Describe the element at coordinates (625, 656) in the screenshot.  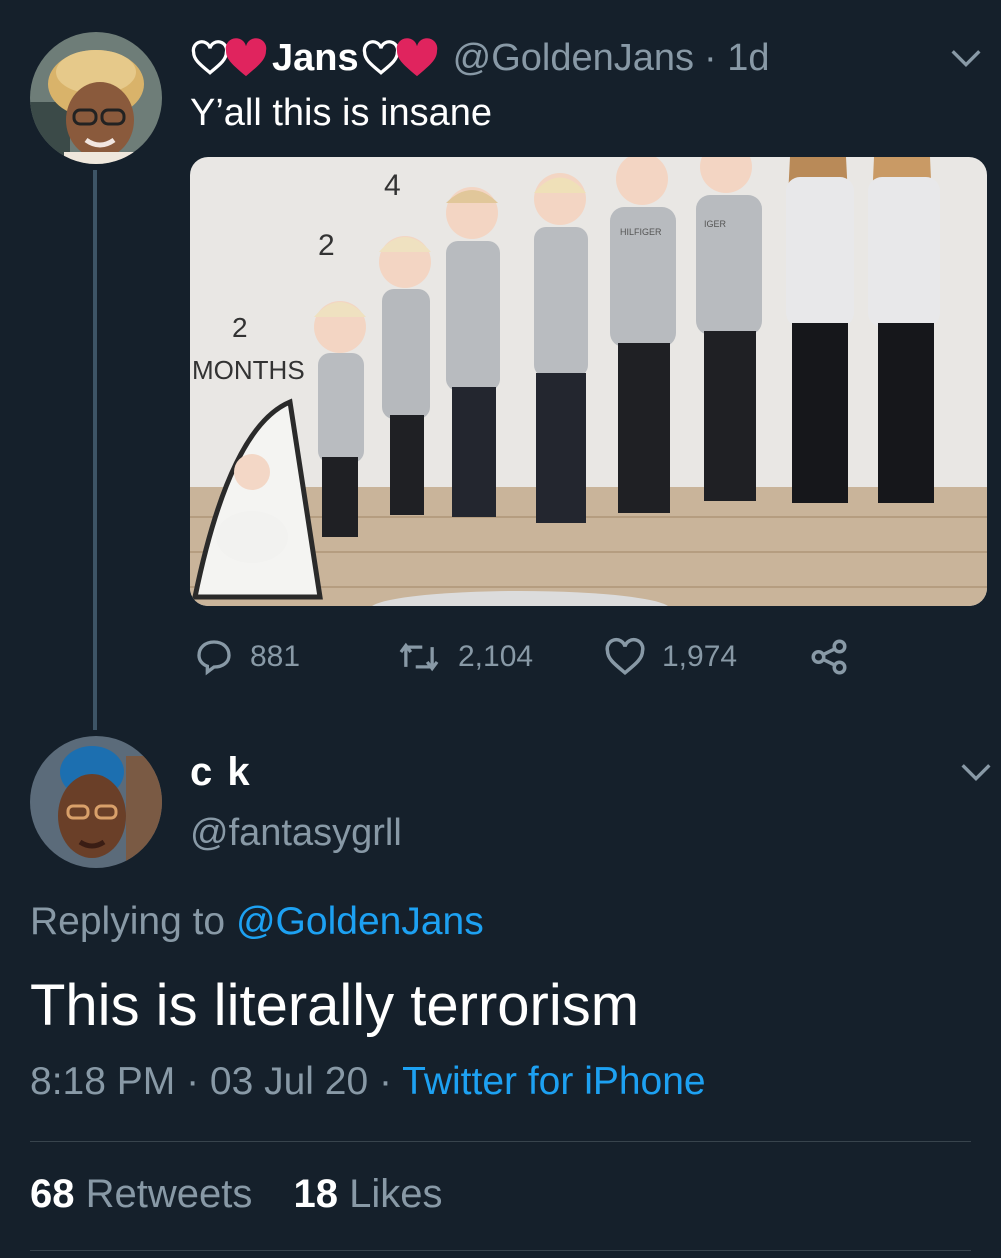
I see `heart-icon` at that location.